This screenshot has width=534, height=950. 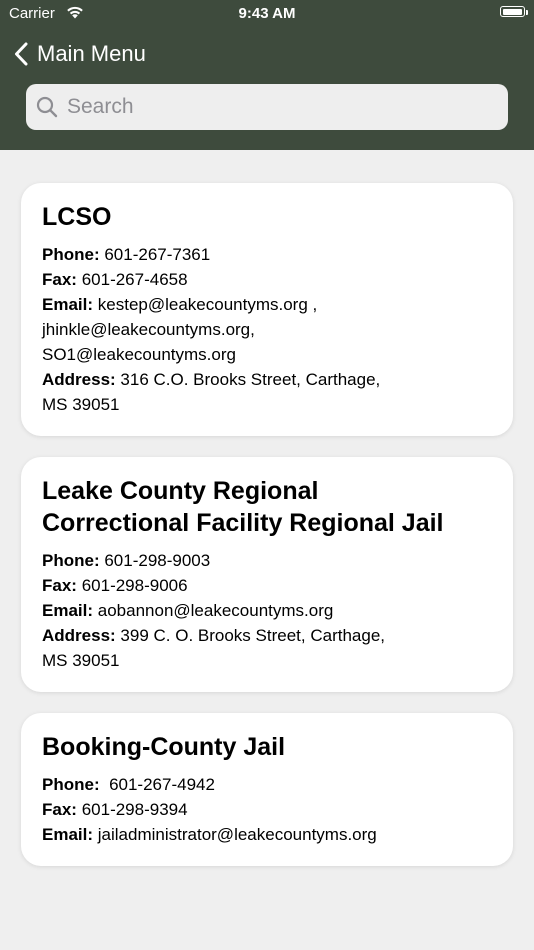 I want to click on contact-fax: Fax: 601-298-9006, so click(x=267, y=585).